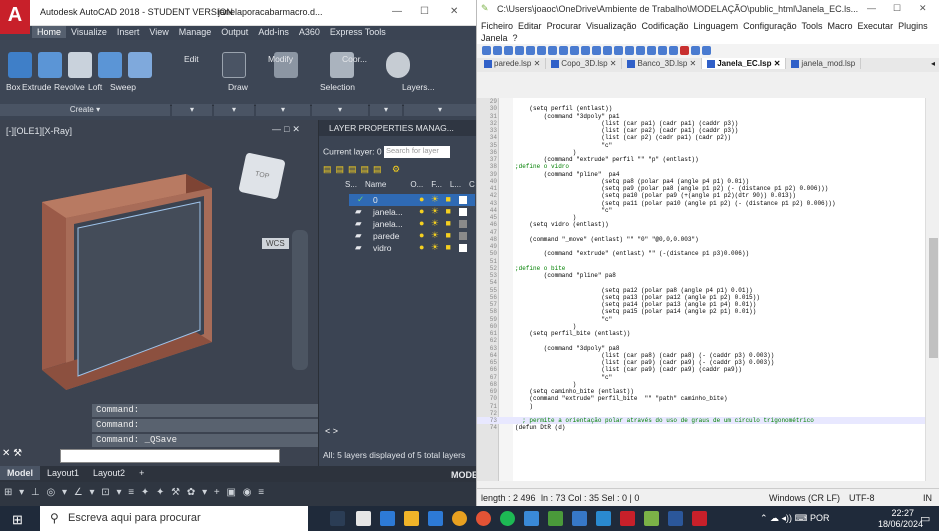  What do you see at coordinates (628, 369) in the screenshot?
I see `code-text: (list (car pa9) (cadr pa9) (caddr pa9))` at bounding box center [628, 369].